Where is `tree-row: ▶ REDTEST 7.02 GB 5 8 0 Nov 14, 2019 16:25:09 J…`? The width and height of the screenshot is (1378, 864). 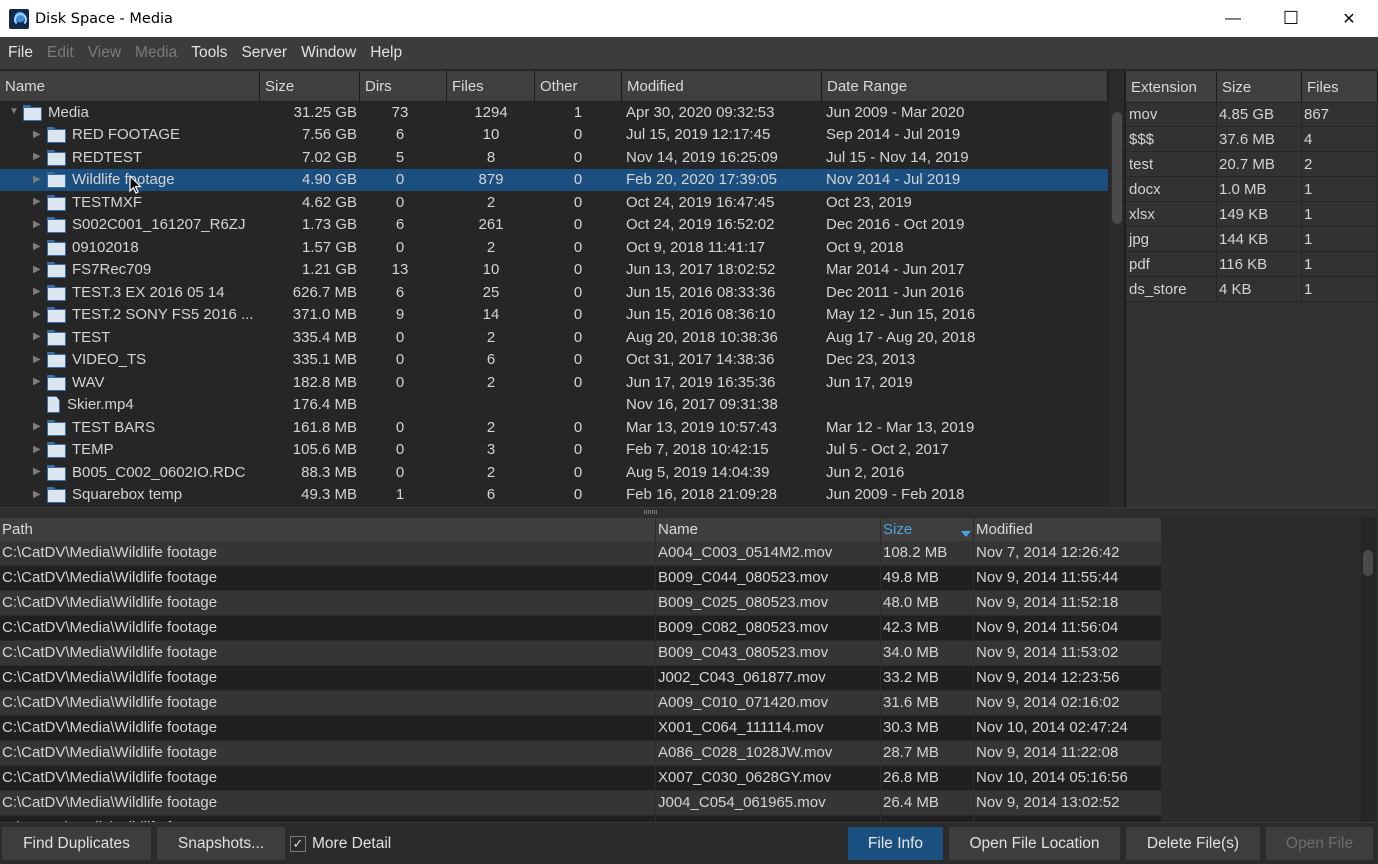
tree-row: ▶ REDTEST 7.02 GB 5 8 0 Nov 14, 2019 16:25:09 J… is located at coordinates (554, 157).